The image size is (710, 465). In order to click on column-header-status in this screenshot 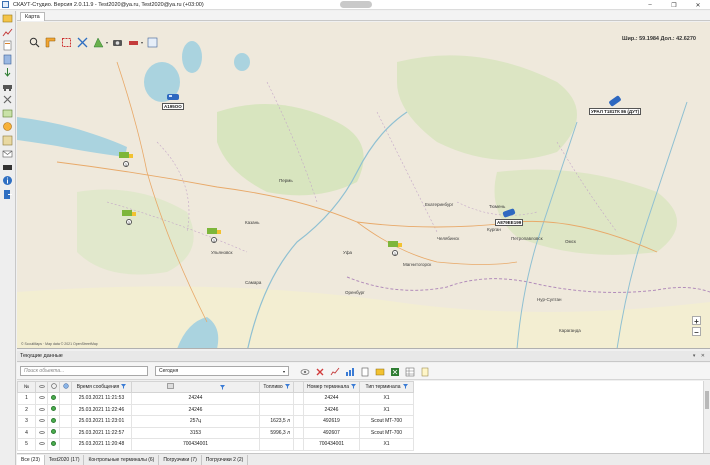, I will do `click(65, 387)`.